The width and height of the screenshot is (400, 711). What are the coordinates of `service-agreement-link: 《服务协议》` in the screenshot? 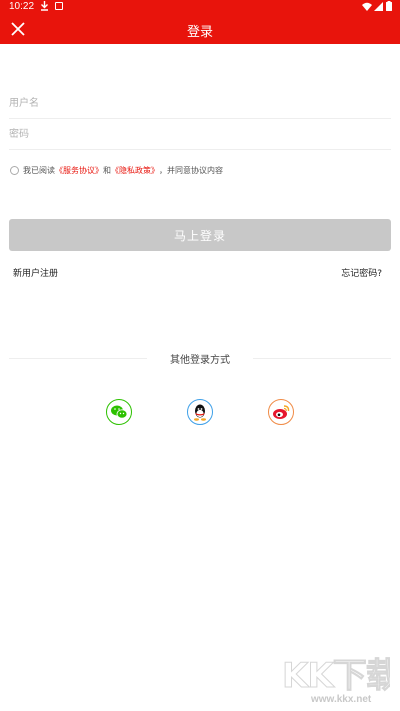 It's located at (79, 170).